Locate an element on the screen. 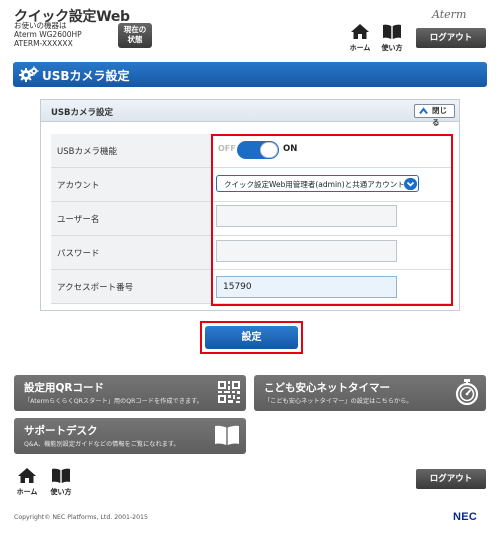 The image size is (500, 533). tile-title: 設定用QRコード is located at coordinates (64, 388).